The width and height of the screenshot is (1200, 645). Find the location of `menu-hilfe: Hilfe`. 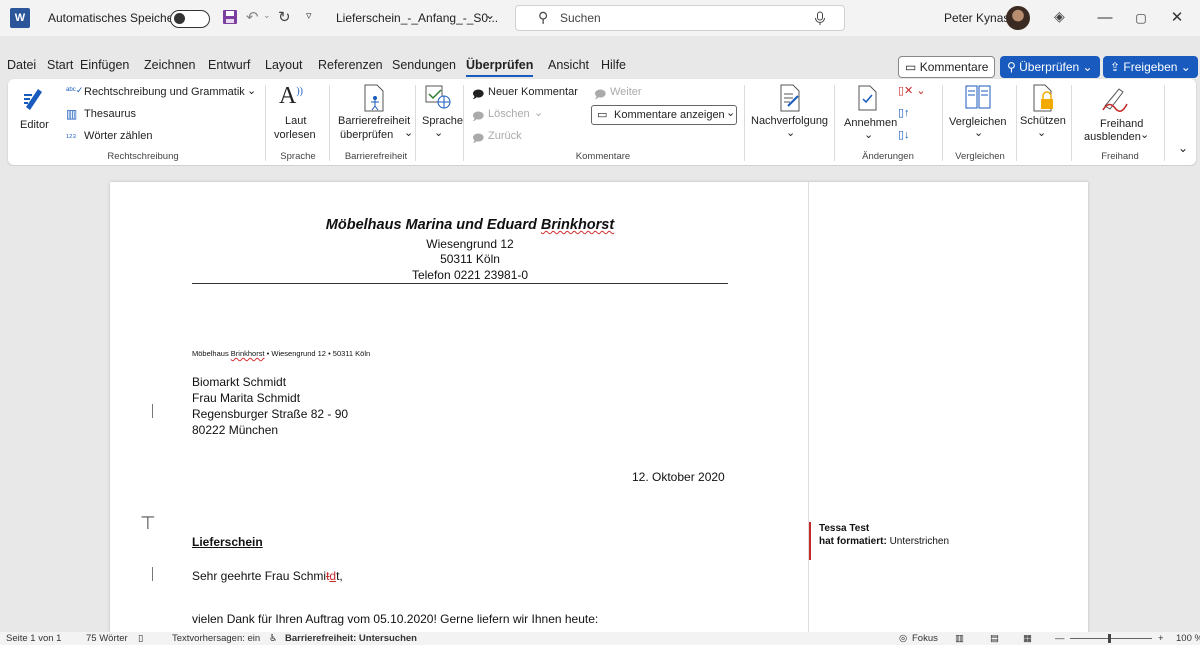

menu-hilfe: Hilfe is located at coordinates (613, 65).